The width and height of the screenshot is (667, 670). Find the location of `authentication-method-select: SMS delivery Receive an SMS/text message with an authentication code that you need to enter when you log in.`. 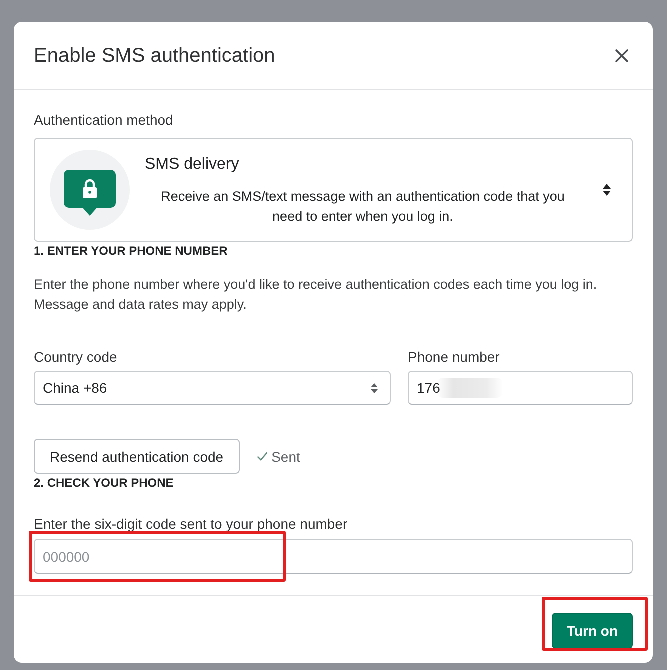

authentication-method-select: SMS delivery Receive an SMS/text message with an authentication code that you need to enter when you log in. is located at coordinates (333, 190).